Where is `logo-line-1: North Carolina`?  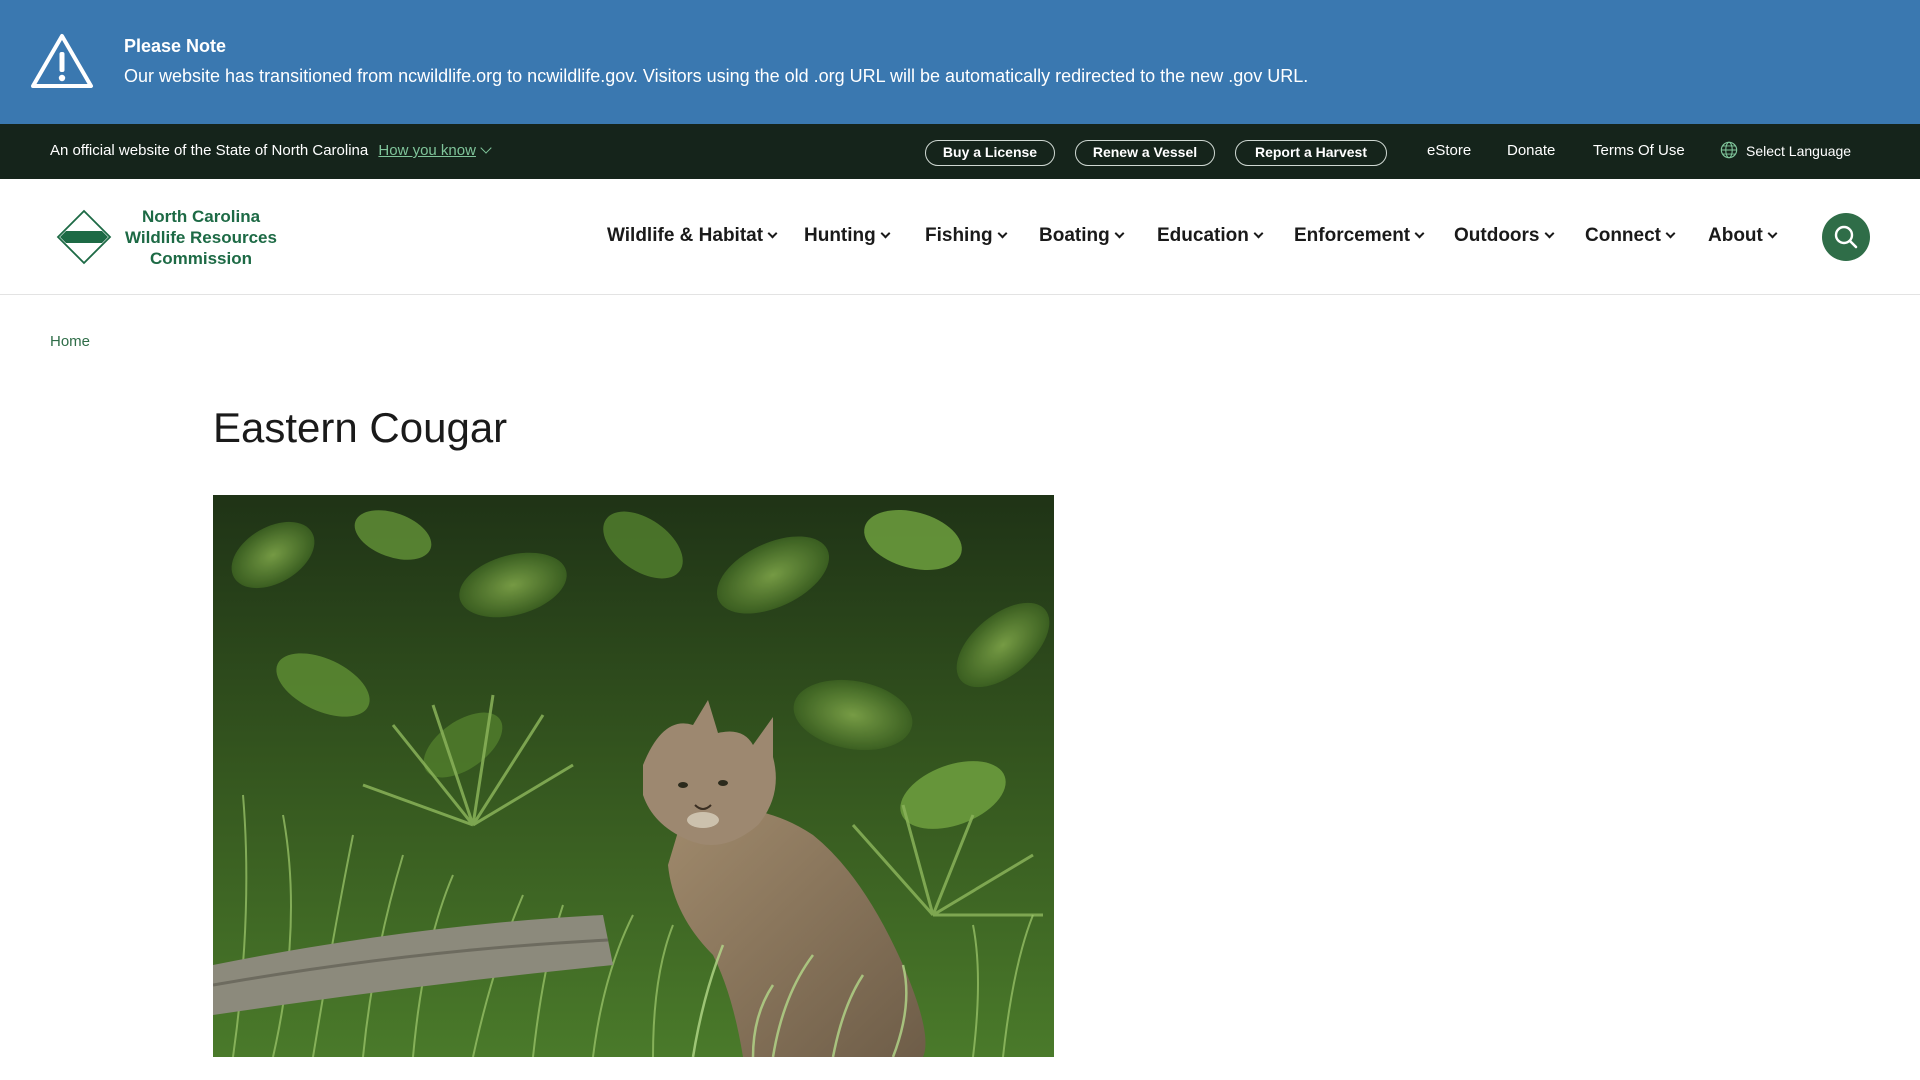
logo-line-1: North Carolina is located at coordinates (201, 216).